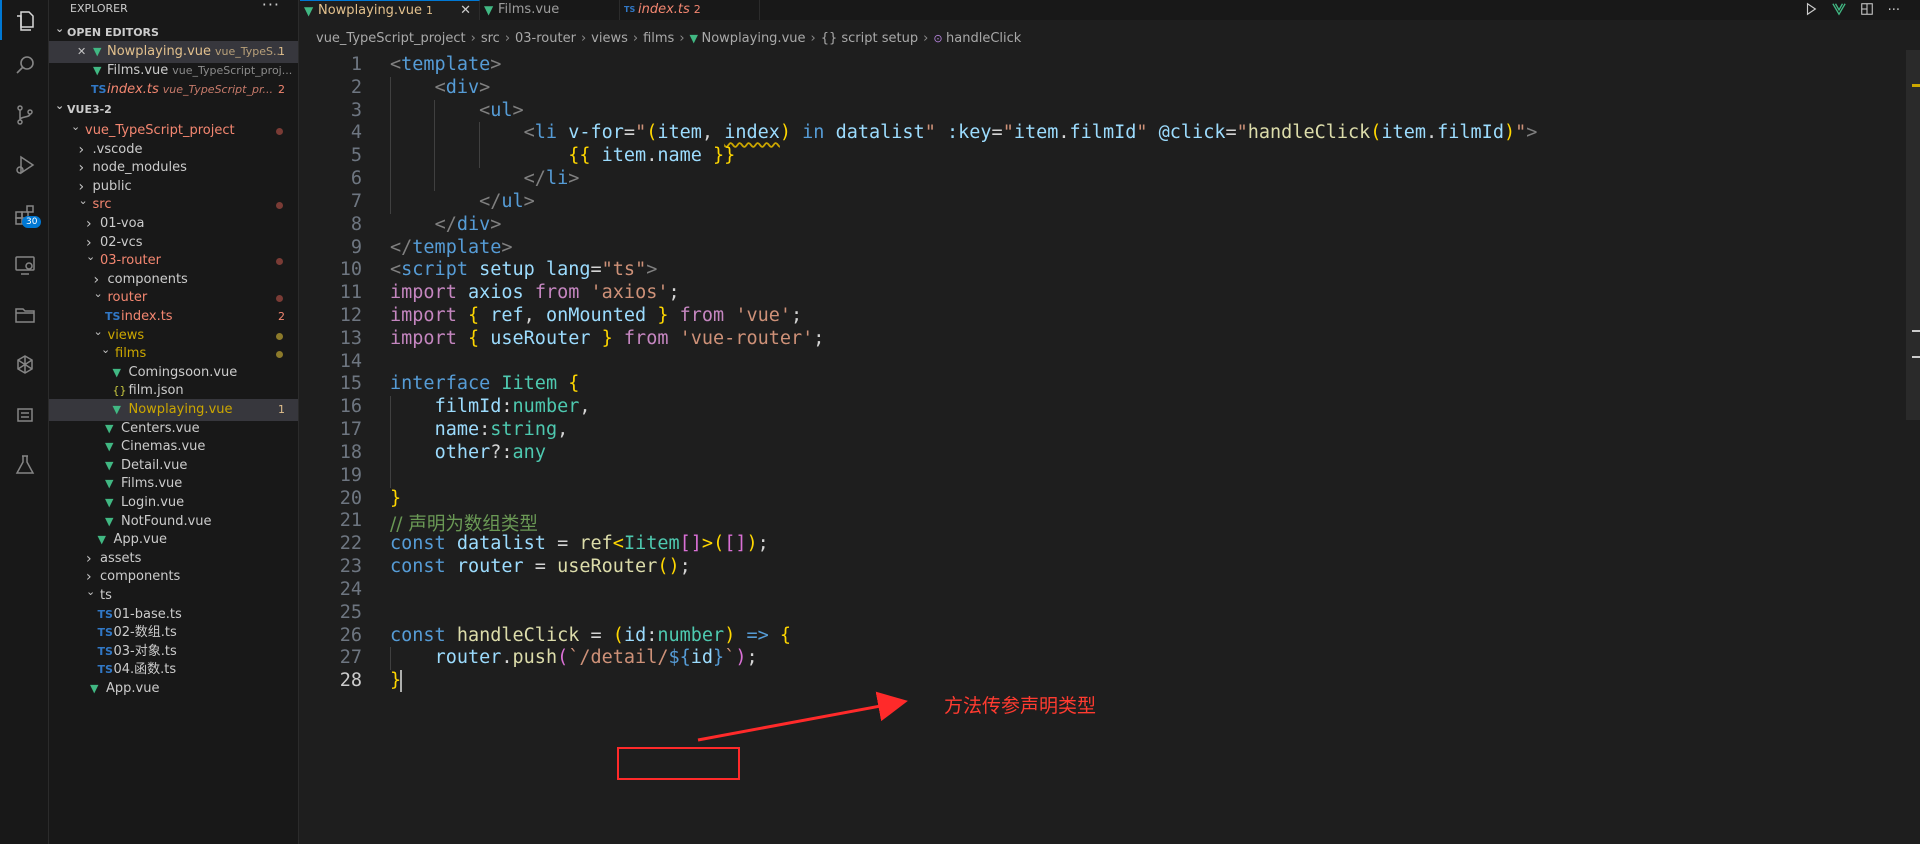 The width and height of the screenshot is (1920, 844). What do you see at coordinates (1913, 235) in the screenshot?
I see `editor-scrollbar` at bounding box center [1913, 235].